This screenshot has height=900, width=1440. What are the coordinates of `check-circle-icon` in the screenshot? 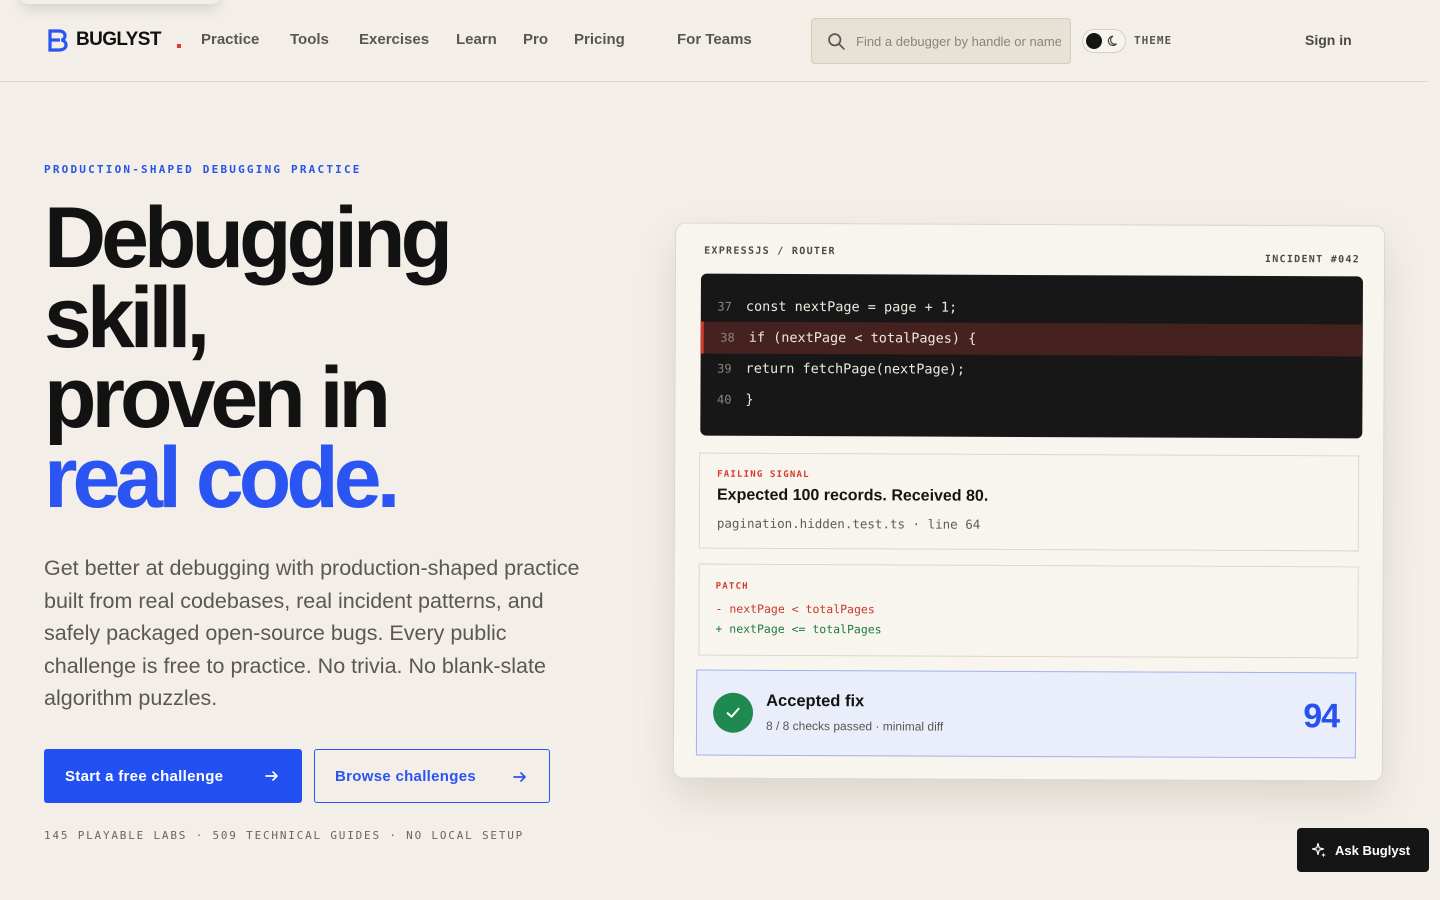 It's located at (733, 712).